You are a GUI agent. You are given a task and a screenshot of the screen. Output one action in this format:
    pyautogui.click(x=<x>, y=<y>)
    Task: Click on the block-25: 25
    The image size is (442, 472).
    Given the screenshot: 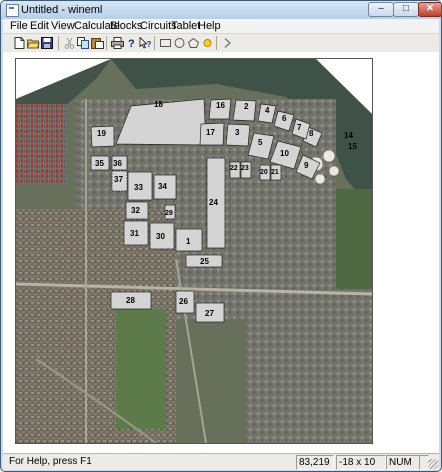 What is the action you would take?
    pyautogui.click(x=204, y=261)
    